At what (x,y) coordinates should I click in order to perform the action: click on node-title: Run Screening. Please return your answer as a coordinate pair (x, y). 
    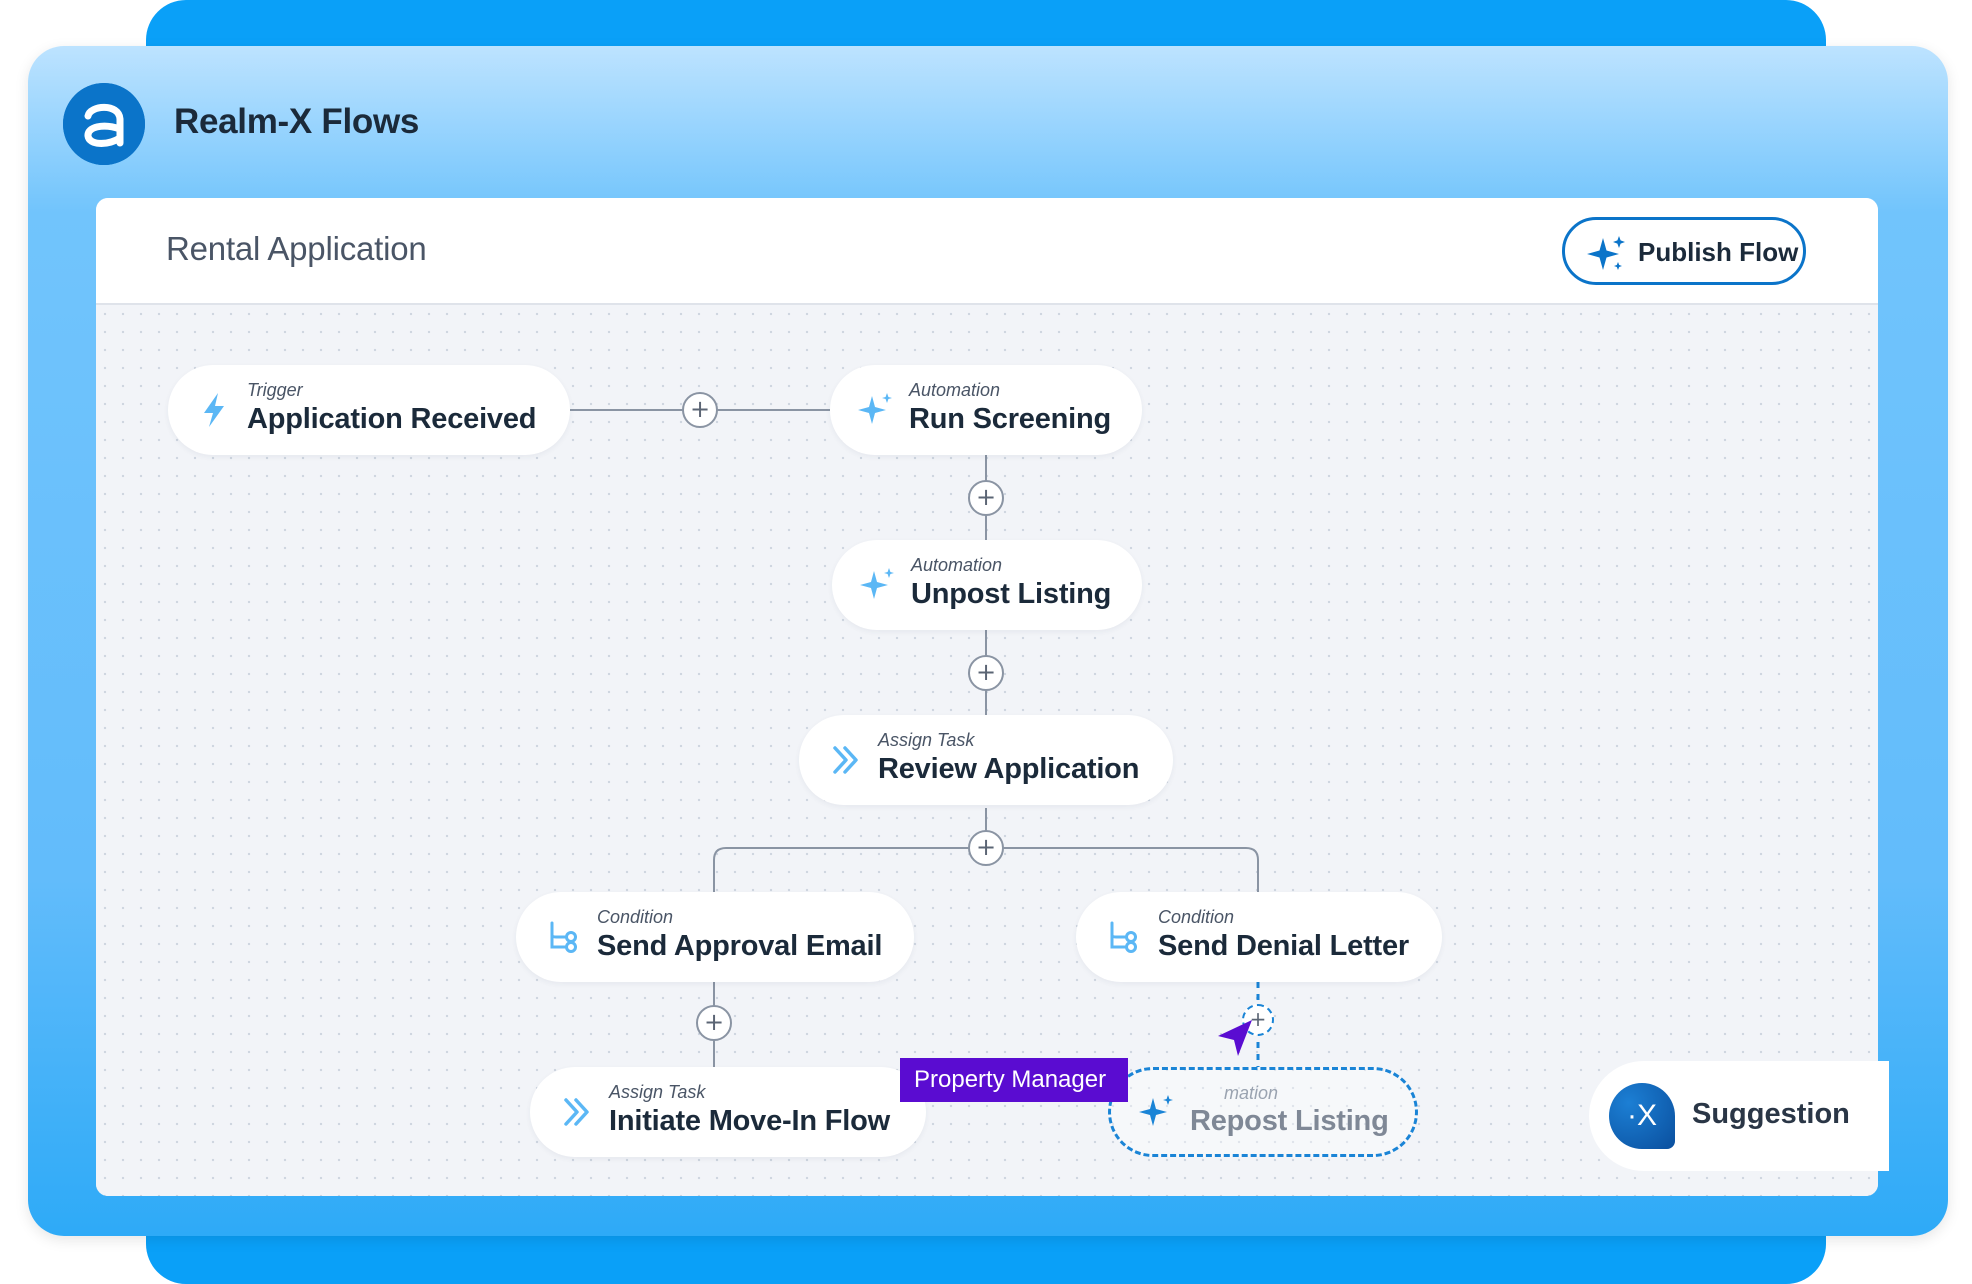
    Looking at the image, I should click on (1010, 419).